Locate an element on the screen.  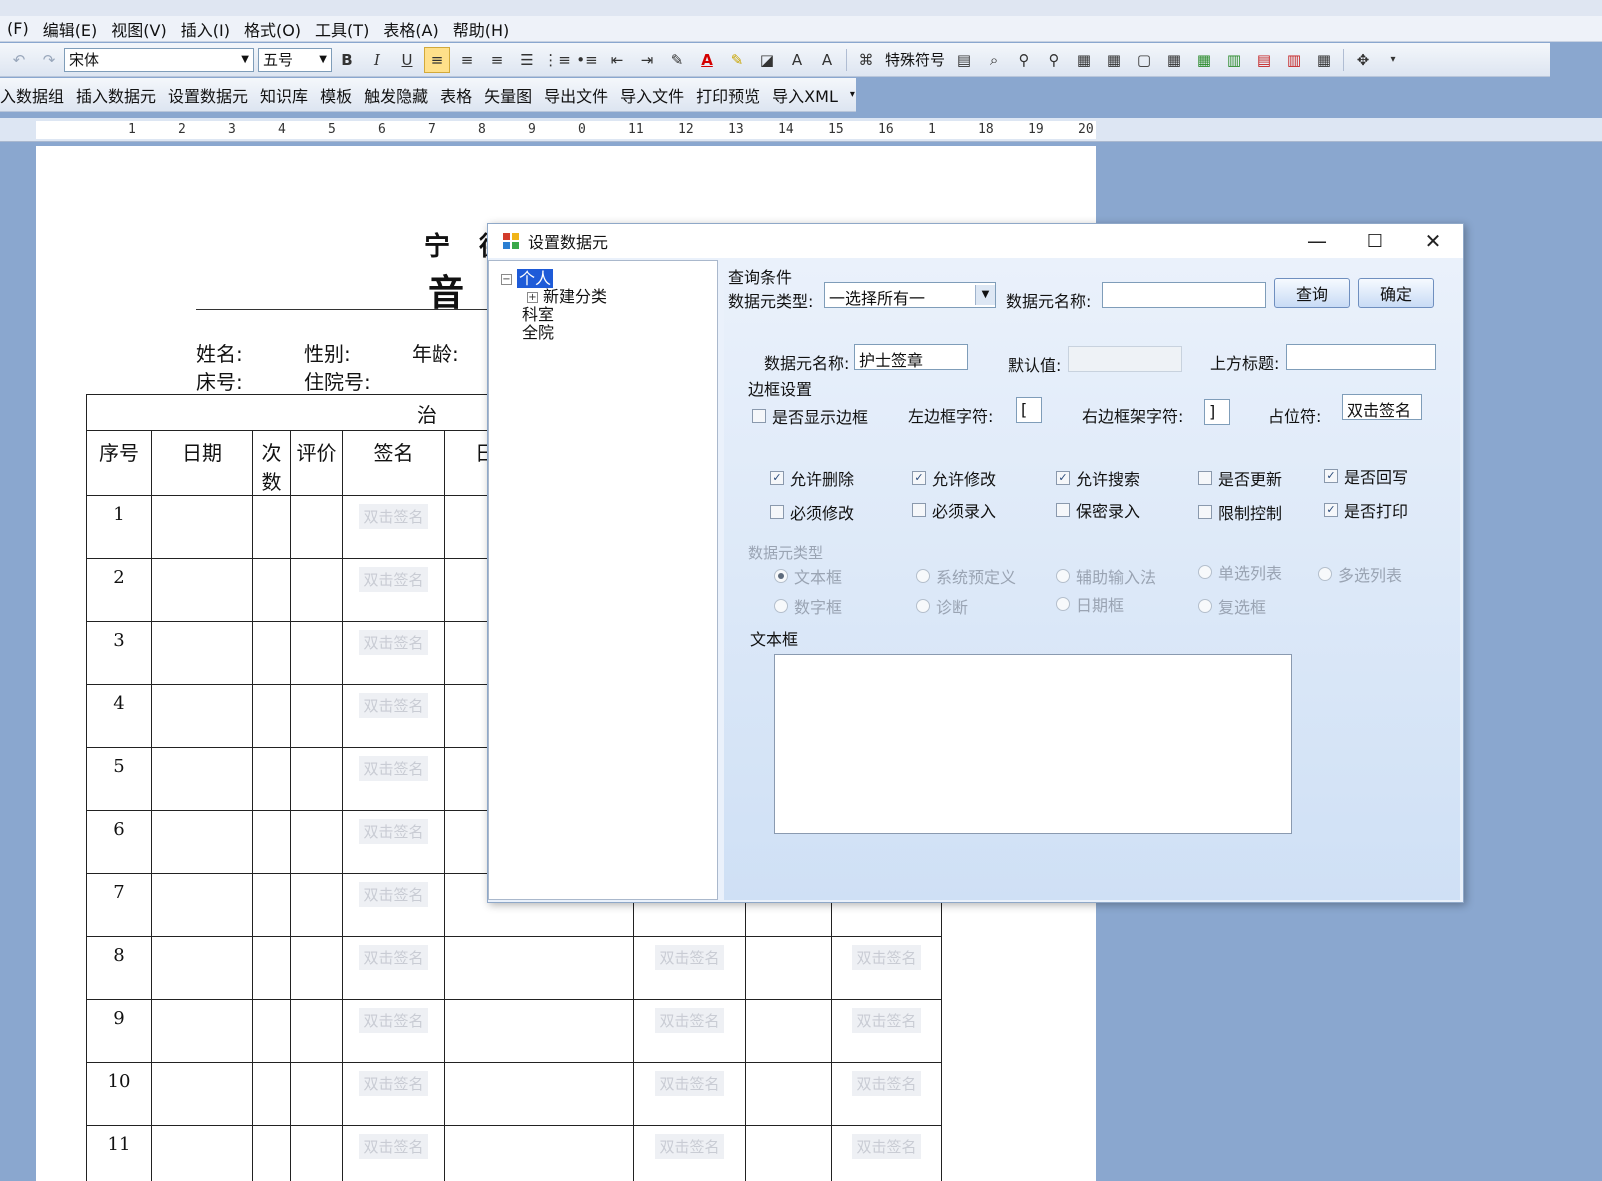
row-number: 9 is located at coordinates (119, 1031).